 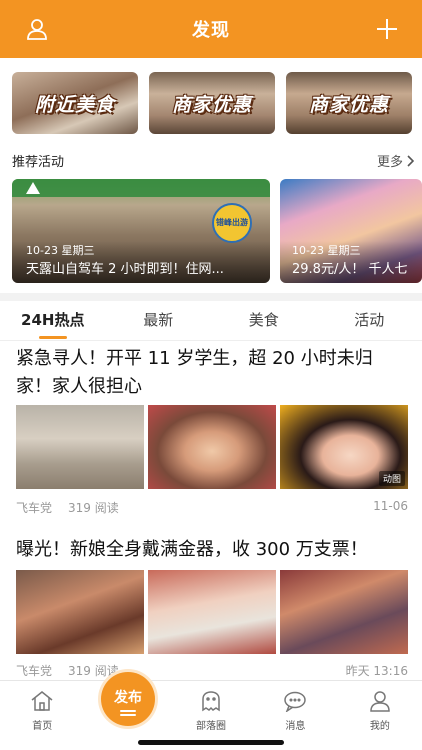 I want to click on publish-label: 发布, so click(x=128, y=697).